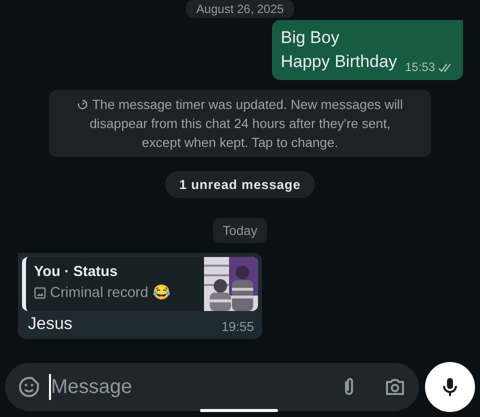 The height and width of the screenshot is (417, 480). What do you see at coordinates (240, 184) in the screenshot?
I see `unread-divider: 1 unread message` at bounding box center [240, 184].